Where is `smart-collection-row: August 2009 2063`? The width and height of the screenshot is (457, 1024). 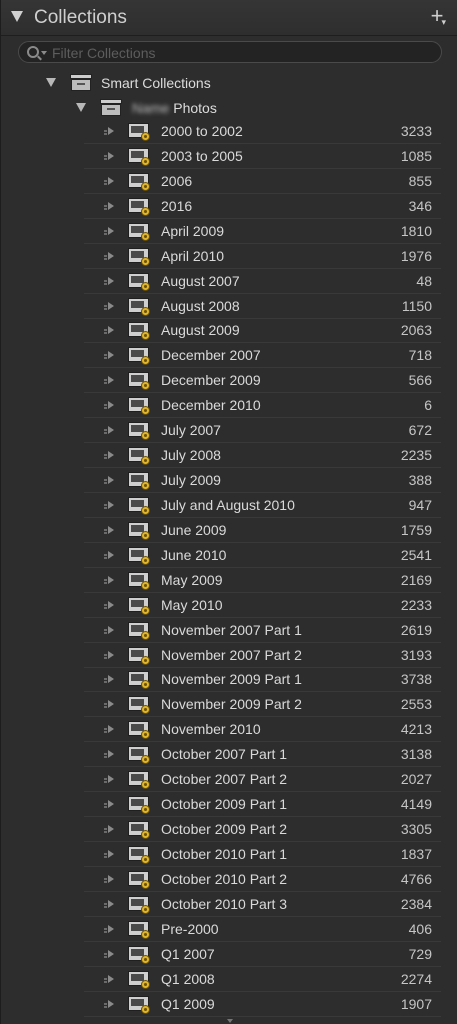 smart-collection-row: August 2009 2063 is located at coordinates (262, 331).